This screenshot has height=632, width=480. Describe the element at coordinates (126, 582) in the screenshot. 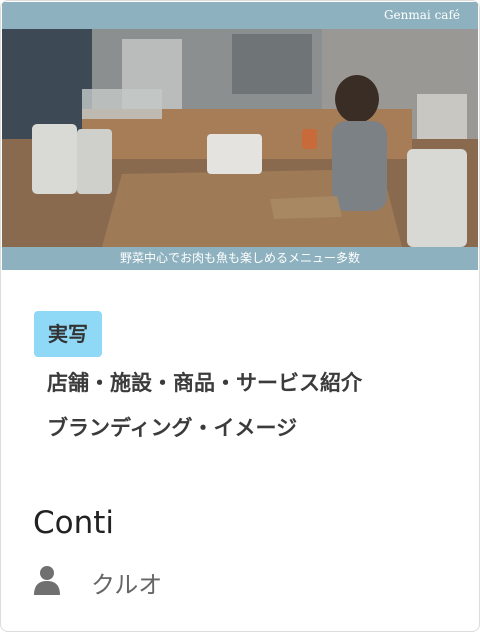

I see `author-name: クルオ` at that location.